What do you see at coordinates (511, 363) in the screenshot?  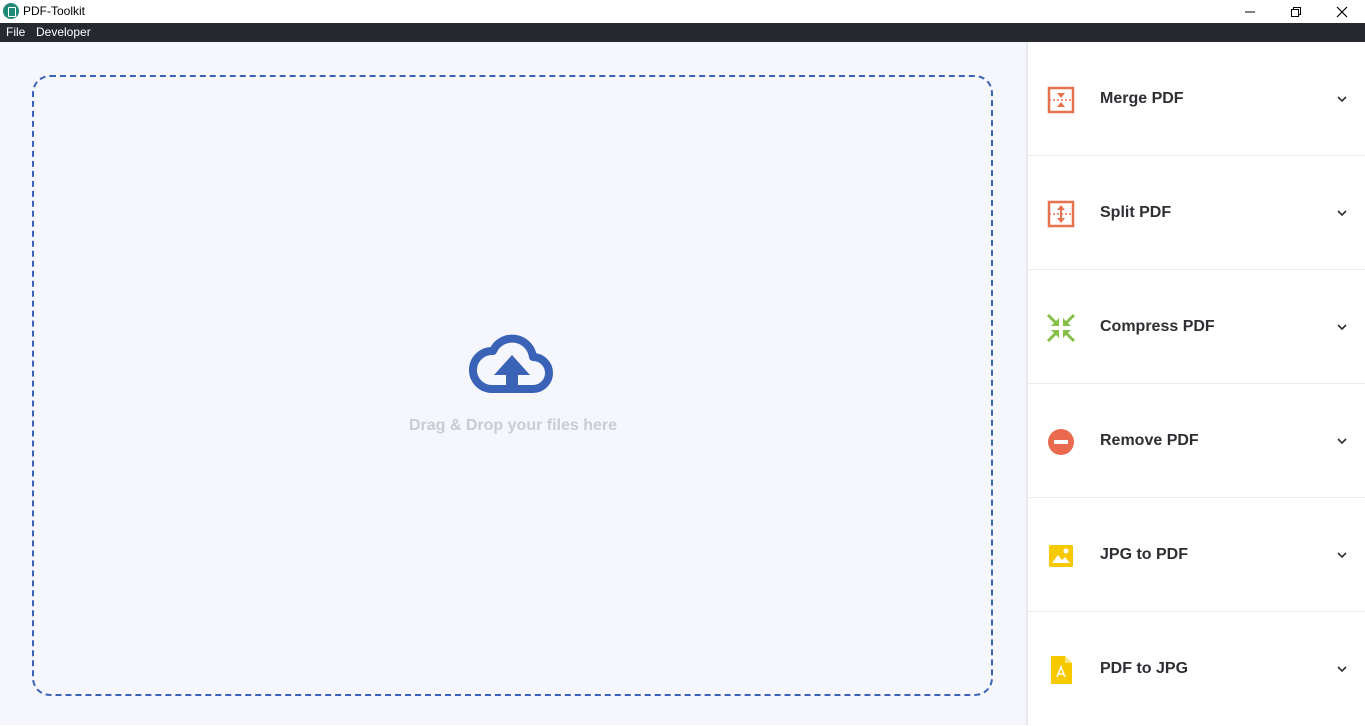 I see `cloud-upload-icon` at bounding box center [511, 363].